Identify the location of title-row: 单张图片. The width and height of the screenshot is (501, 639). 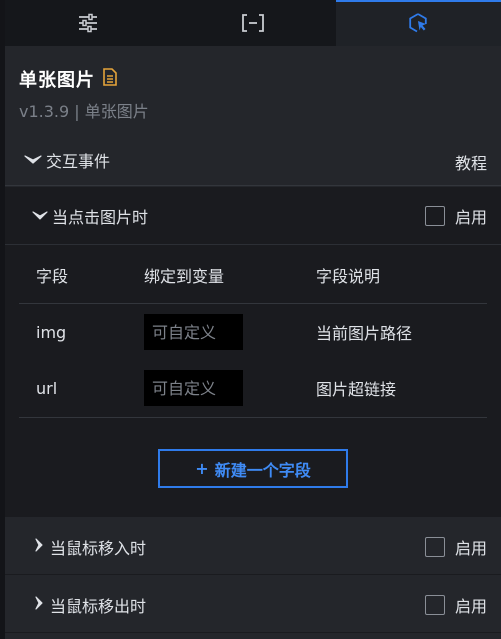
(68, 79).